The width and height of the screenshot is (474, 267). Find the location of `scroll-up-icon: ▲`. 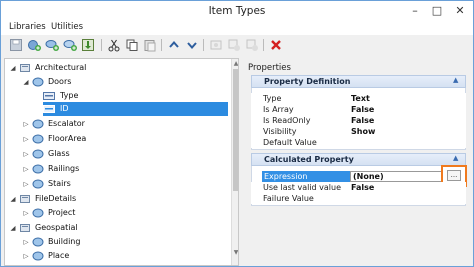

scroll-up-icon: ▲ is located at coordinates (235, 63).